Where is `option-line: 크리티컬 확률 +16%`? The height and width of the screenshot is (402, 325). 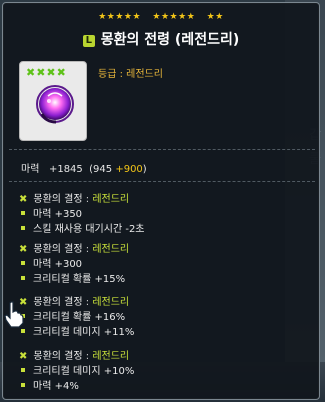 option-line: 크리티컬 확률 +16% is located at coordinates (164, 317).